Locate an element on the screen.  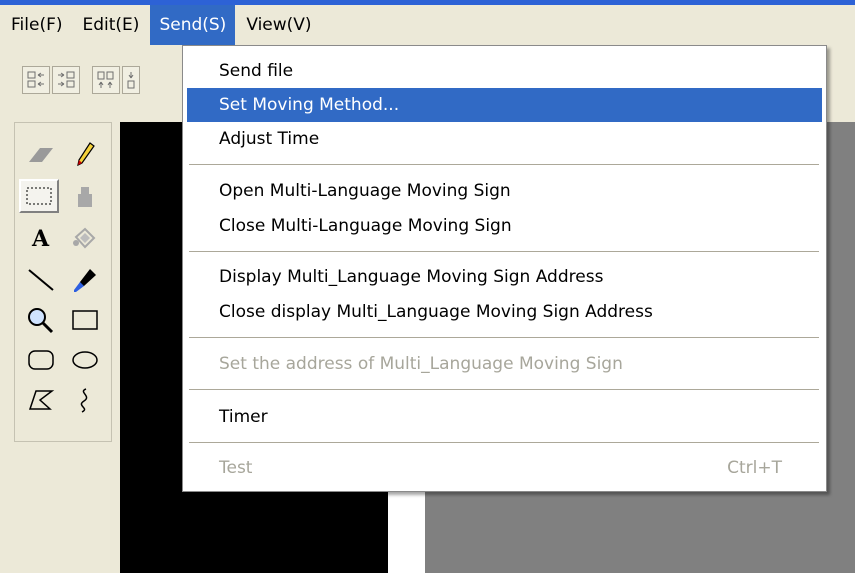
fill-icon is located at coordinates (84, 238).